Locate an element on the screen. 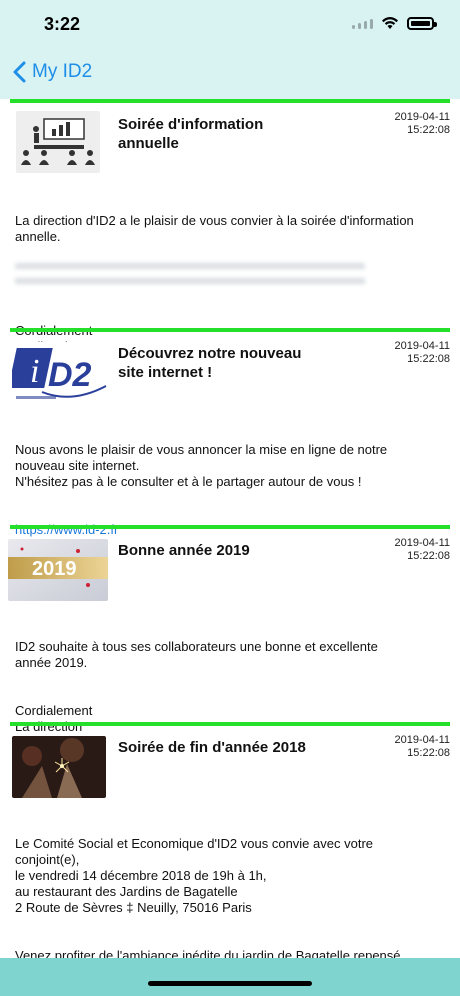 The height and width of the screenshot is (996, 460). presentation-image is located at coordinates (58, 142).